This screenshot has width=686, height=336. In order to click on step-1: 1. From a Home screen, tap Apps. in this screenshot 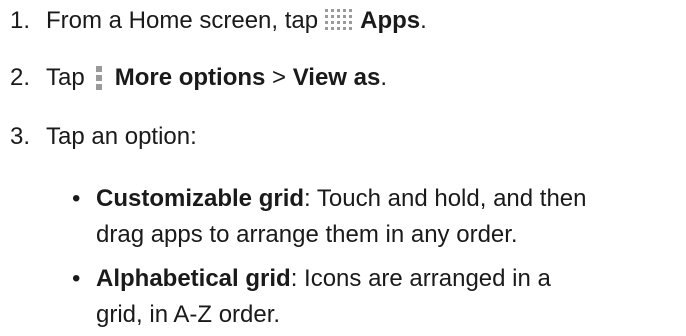, I will do `click(218, 21)`.